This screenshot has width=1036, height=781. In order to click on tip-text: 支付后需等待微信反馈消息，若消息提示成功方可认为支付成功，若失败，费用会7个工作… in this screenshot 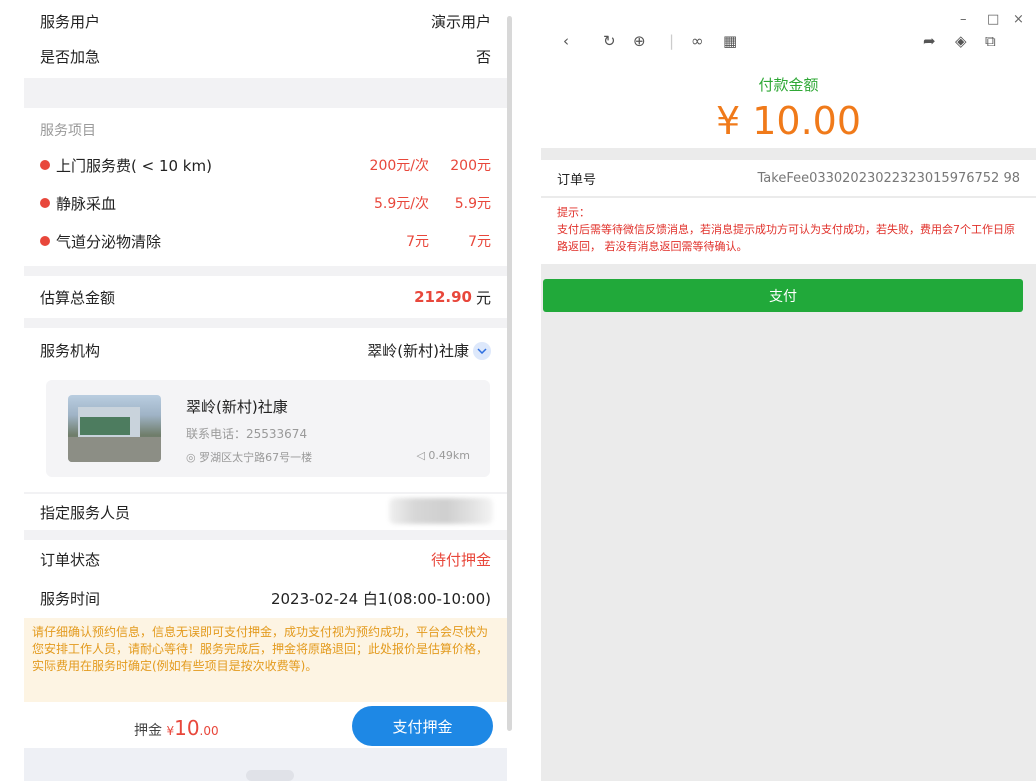, I will do `click(786, 238)`.